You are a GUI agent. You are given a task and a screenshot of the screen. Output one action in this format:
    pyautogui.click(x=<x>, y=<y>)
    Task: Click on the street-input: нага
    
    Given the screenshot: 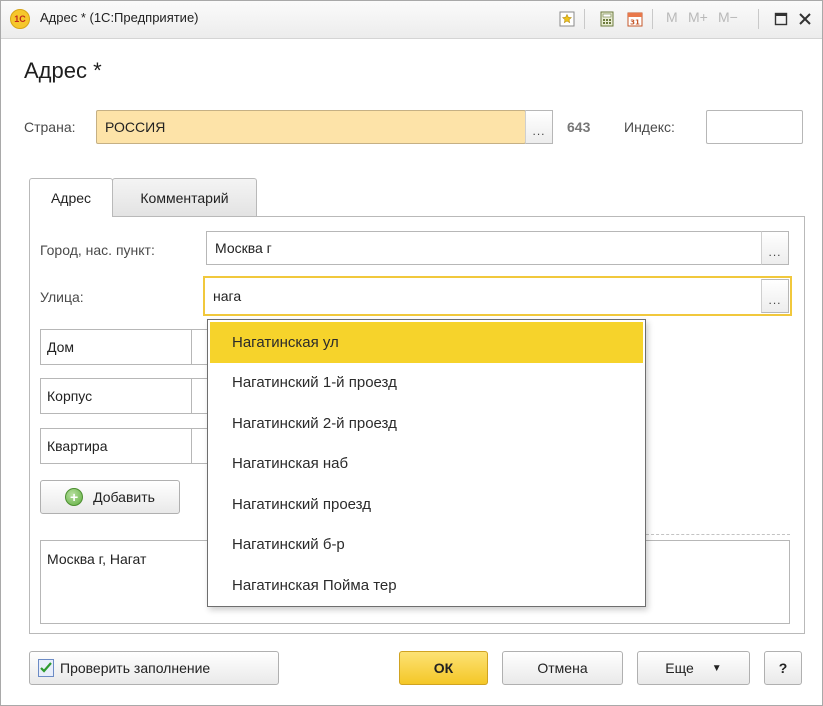 What is the action you would take?
    pyautogui.click(x=497, y=296)
    